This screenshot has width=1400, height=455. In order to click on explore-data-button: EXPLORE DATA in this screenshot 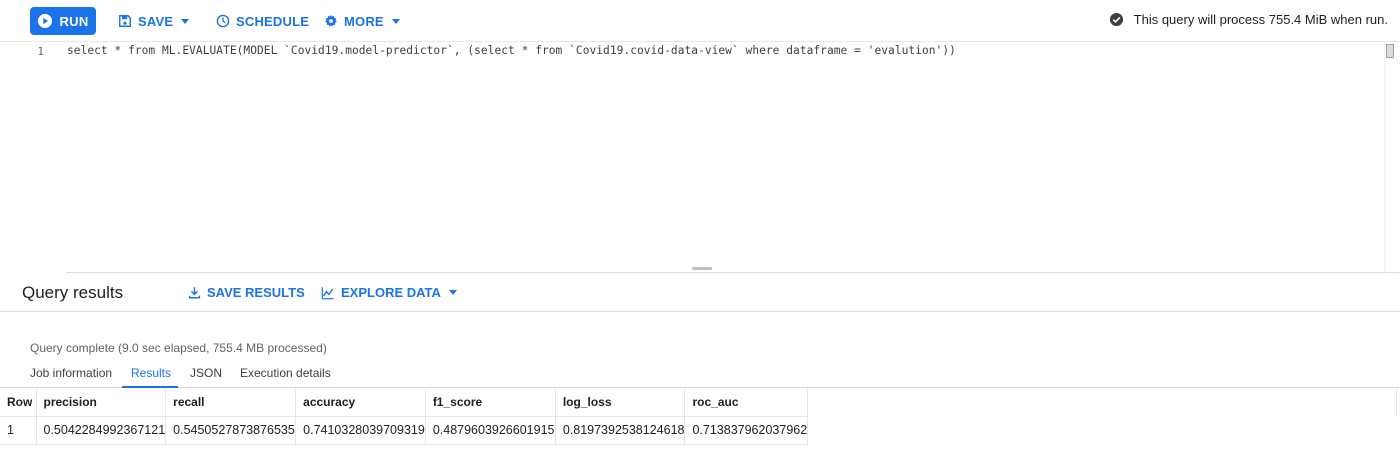, I will do `click(389, 292)`.